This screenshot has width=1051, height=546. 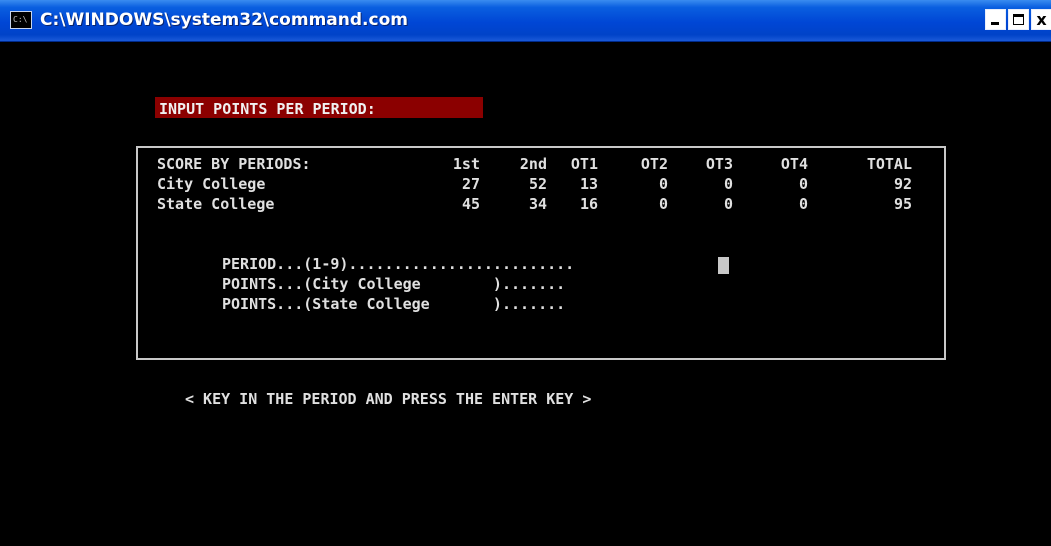 I want to click on minimize-icon, so click(x=995, y=23).